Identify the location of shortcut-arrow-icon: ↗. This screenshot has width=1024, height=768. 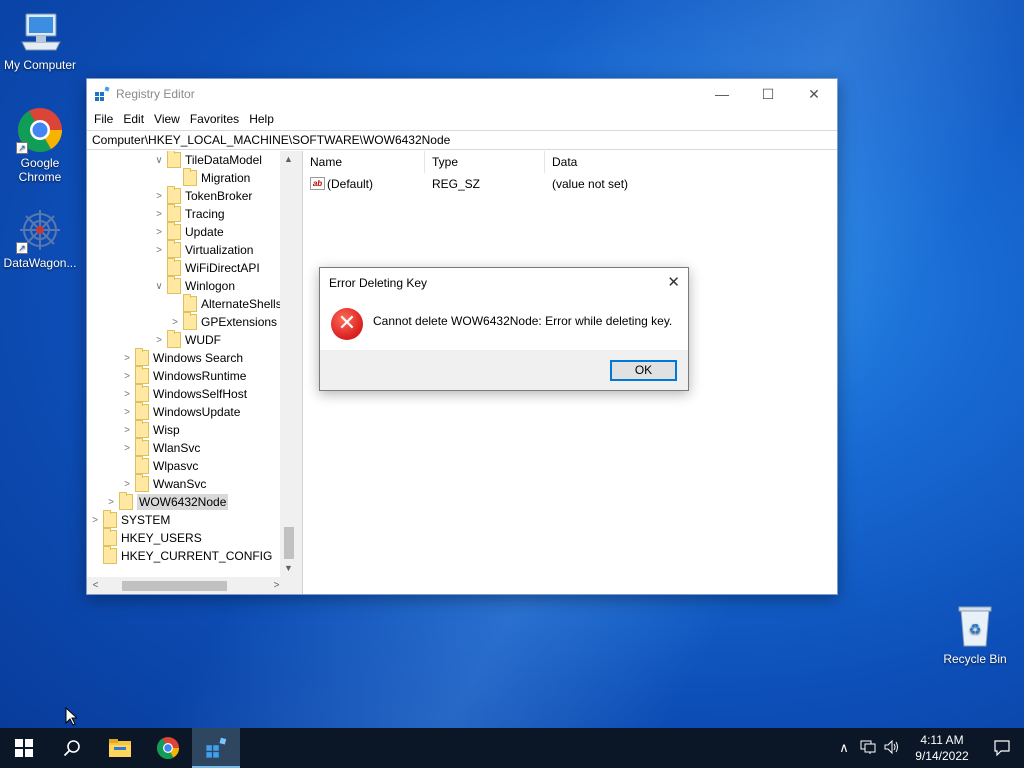
(22, 148).